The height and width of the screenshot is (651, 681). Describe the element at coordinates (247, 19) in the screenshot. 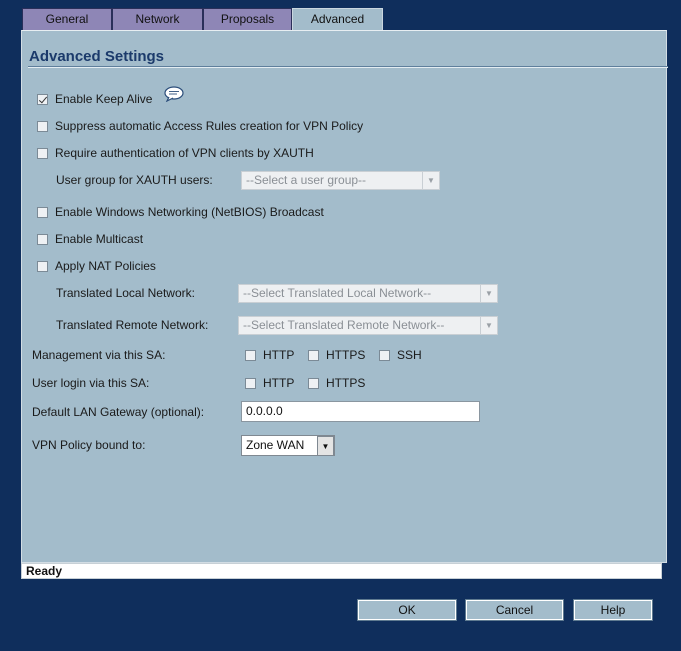

I see `tab-proposals: Proposals` at that location.